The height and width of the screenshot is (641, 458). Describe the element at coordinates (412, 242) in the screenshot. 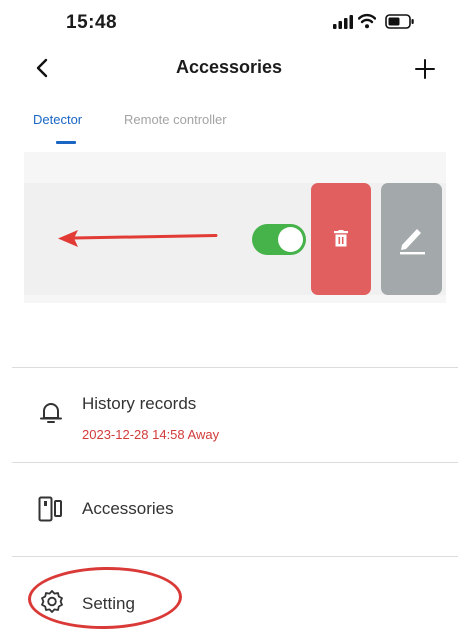

I see `pencil-icon` at that location.